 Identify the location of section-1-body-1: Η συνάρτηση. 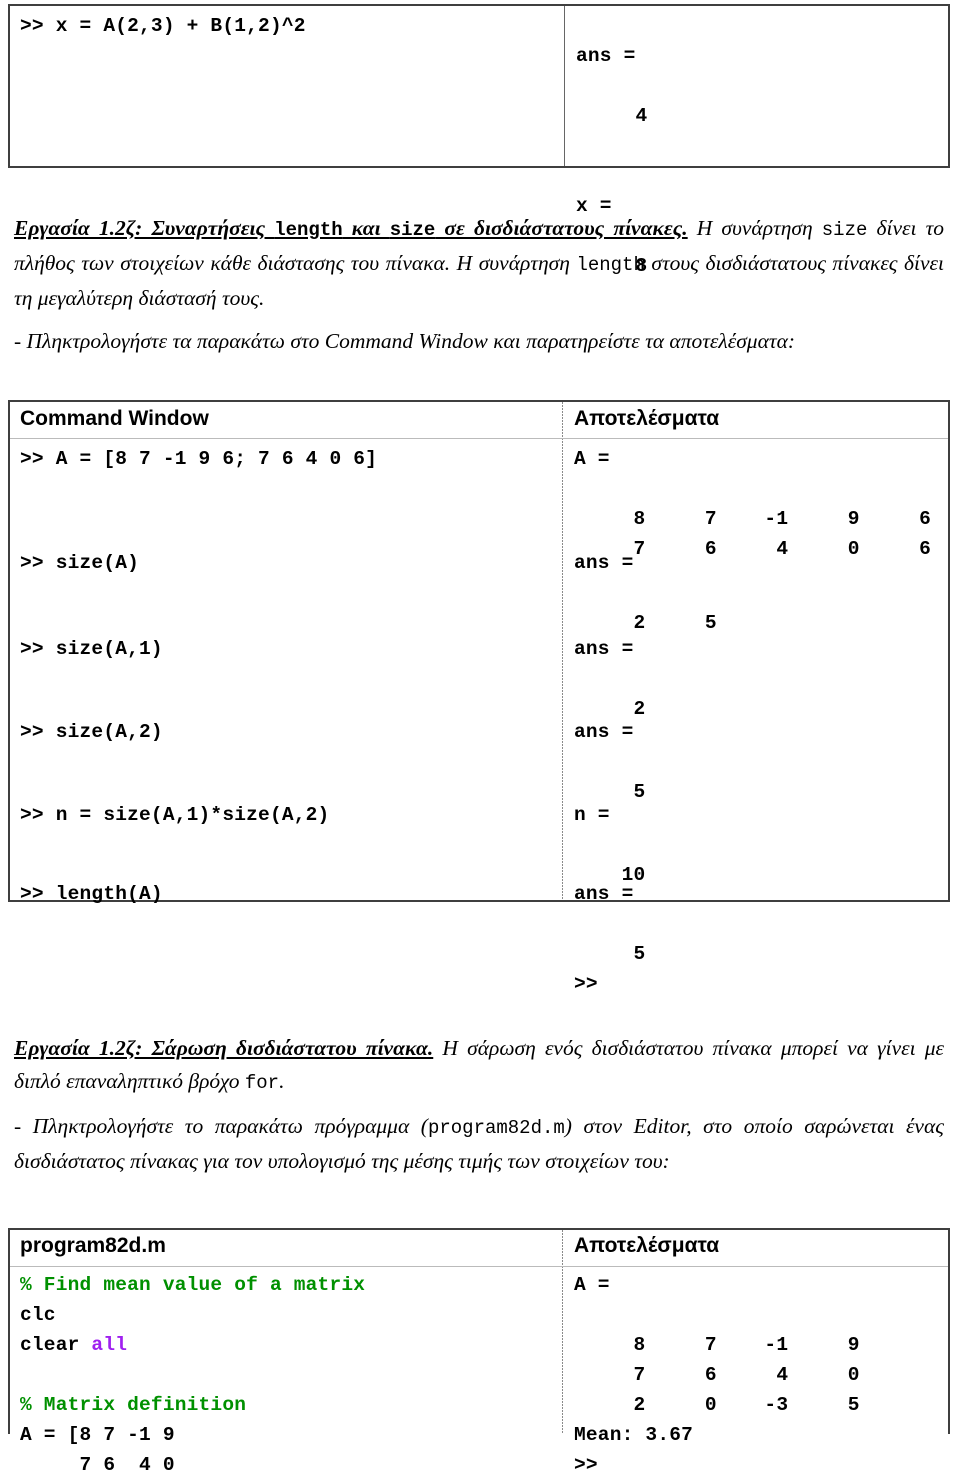
(754, 228).